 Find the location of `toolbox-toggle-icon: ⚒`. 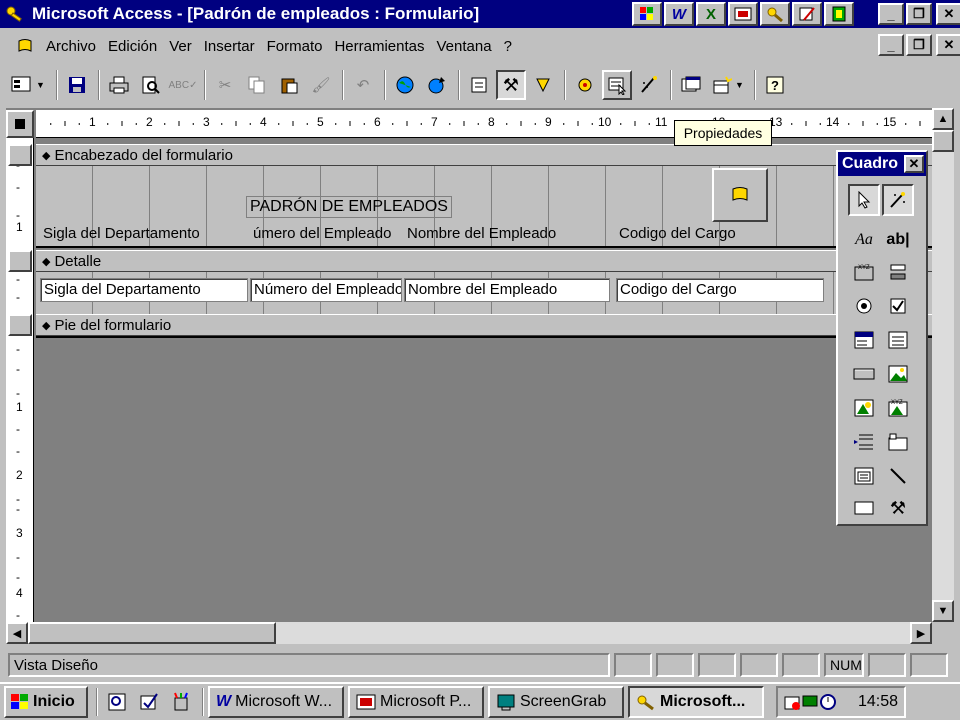

toolbox-toggle-icon: ⚒ is located at coordinates (511, 85).